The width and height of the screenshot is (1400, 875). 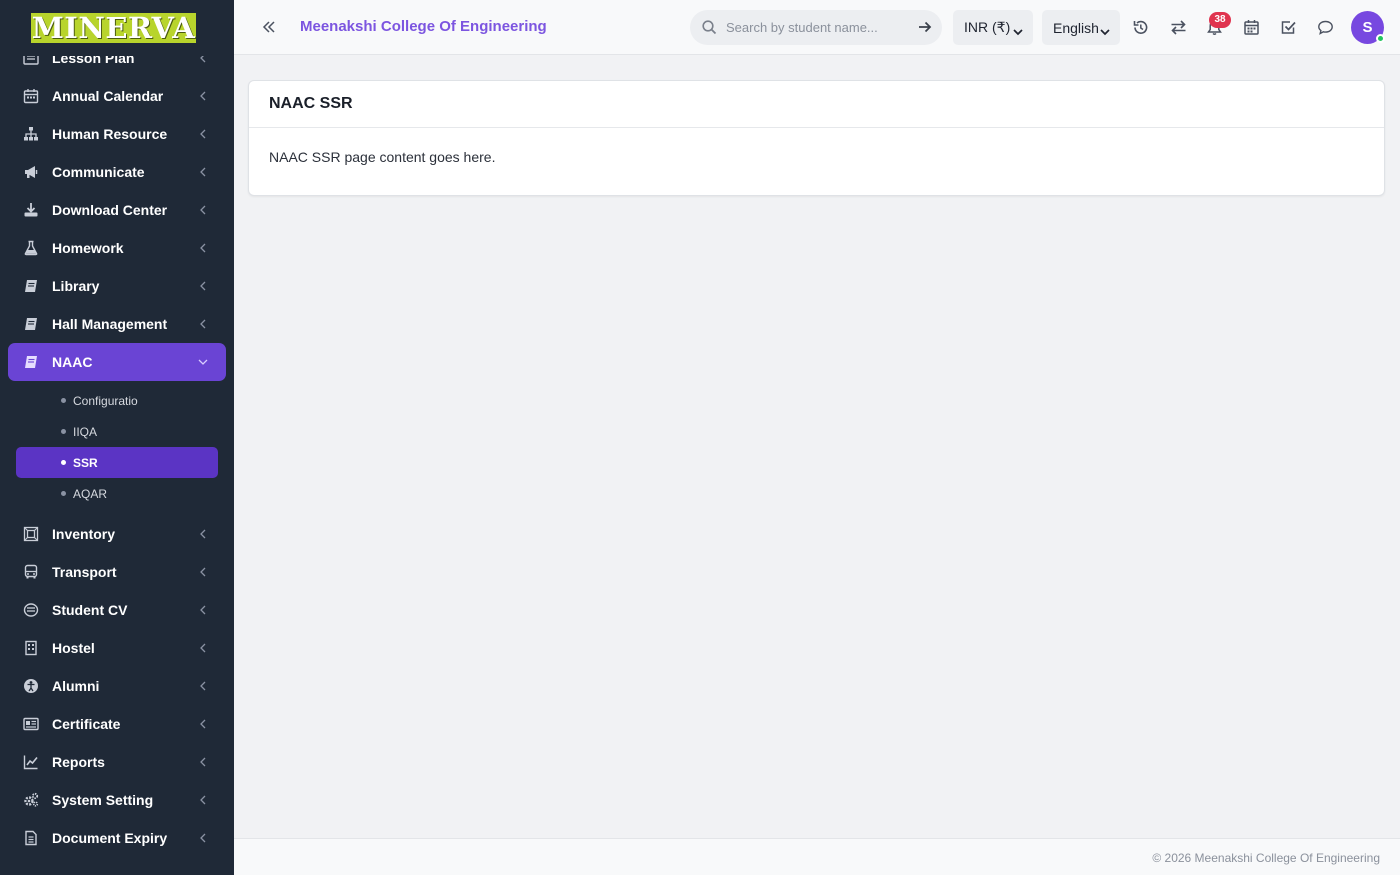 I want to click on search-icon, so click(x=709, y=27).